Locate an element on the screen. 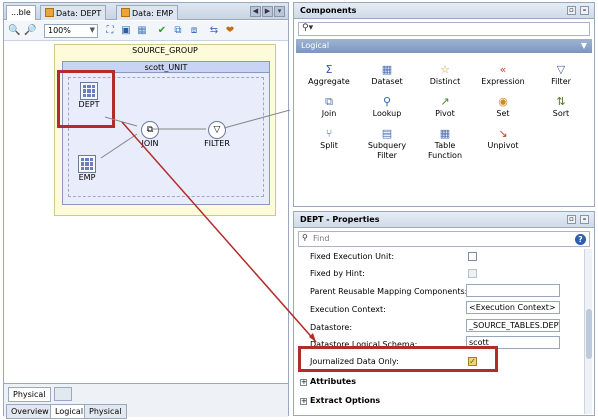  emp-join-link is located at coordinates (119, 146).